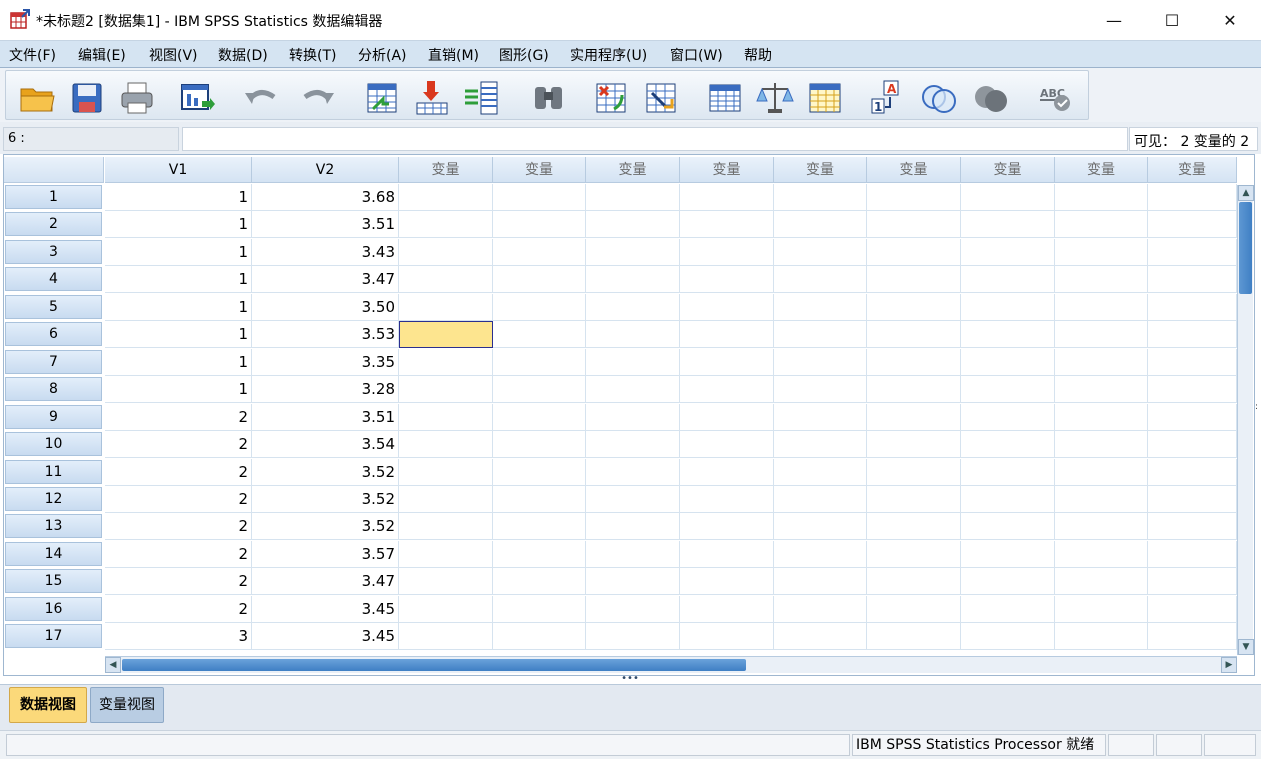 This screenshot has height=759, width=1261. I want to click on data-cell-v2: 3.47, so click(325, 581).